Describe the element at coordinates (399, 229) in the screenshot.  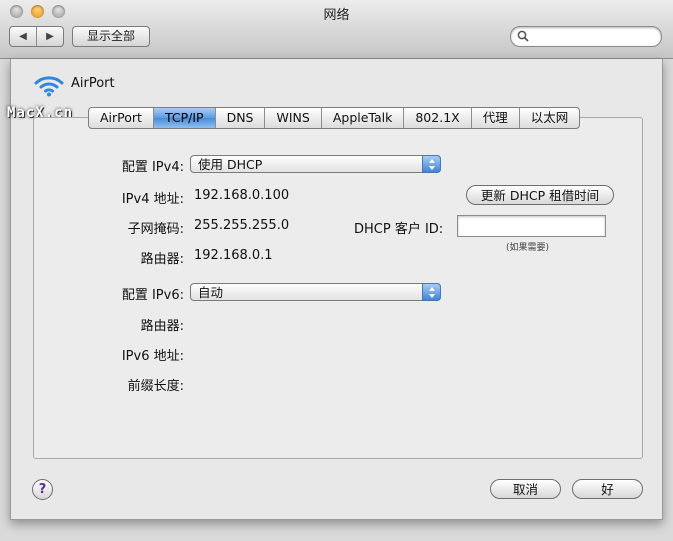
I see `dhcp-client-id-label: DHCP 客户 ID:` at that location.